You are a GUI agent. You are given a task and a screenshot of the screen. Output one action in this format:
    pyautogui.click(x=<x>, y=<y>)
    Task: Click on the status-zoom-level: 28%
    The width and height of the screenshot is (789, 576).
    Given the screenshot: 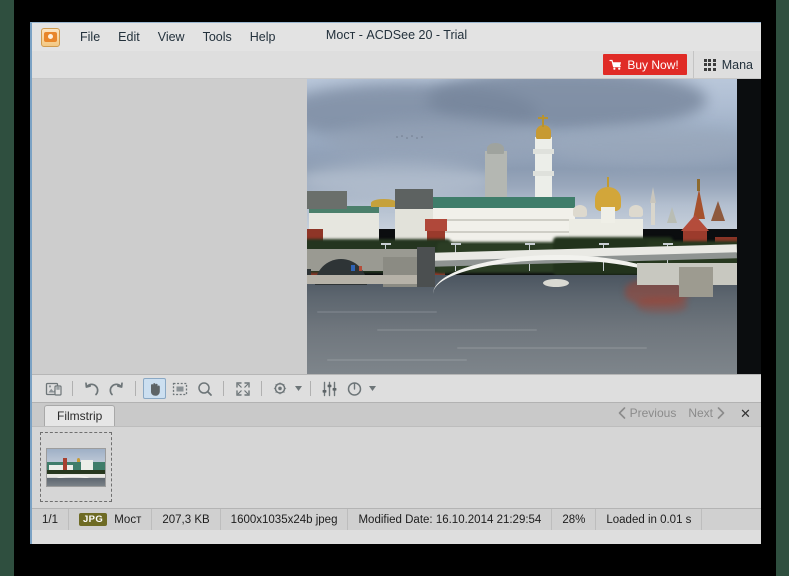 What is the action you would take?
    pyautogui.click(x=574, y=519)
    